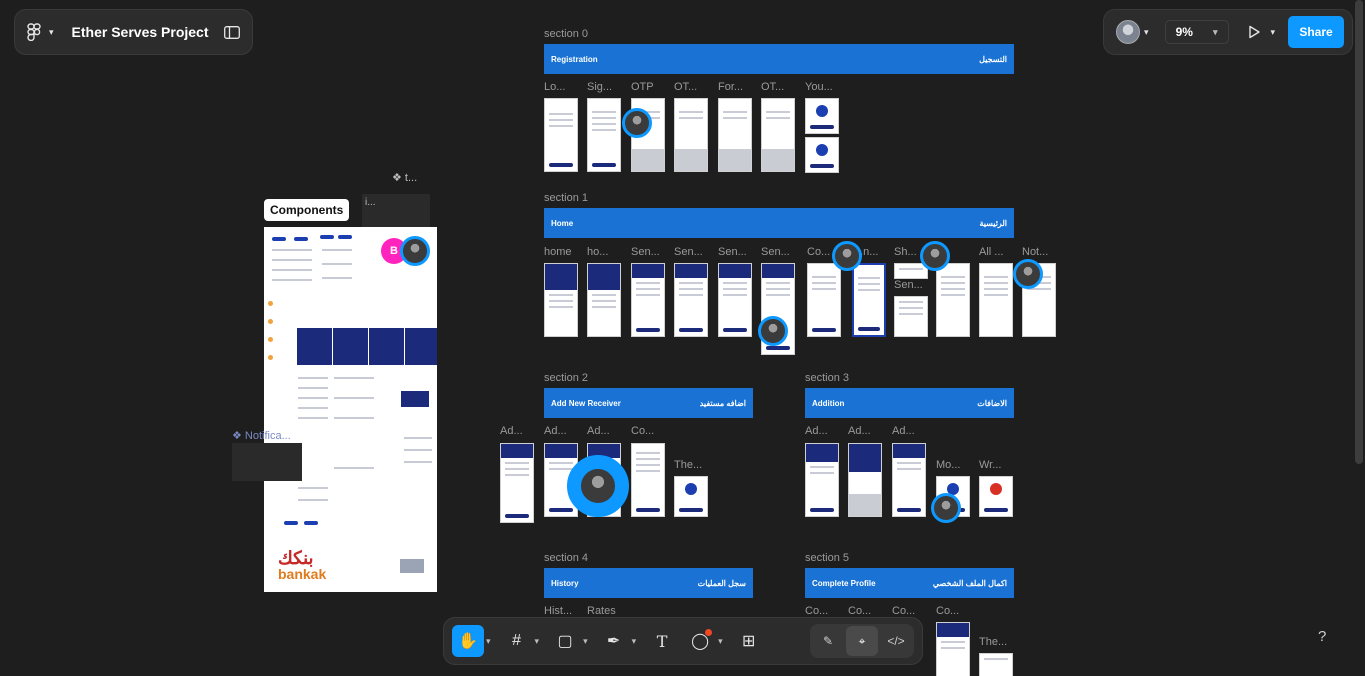 This screenshot has height=676, width=1365. I want to click on section-banner: Home الرئيسية, so click(779, 223).